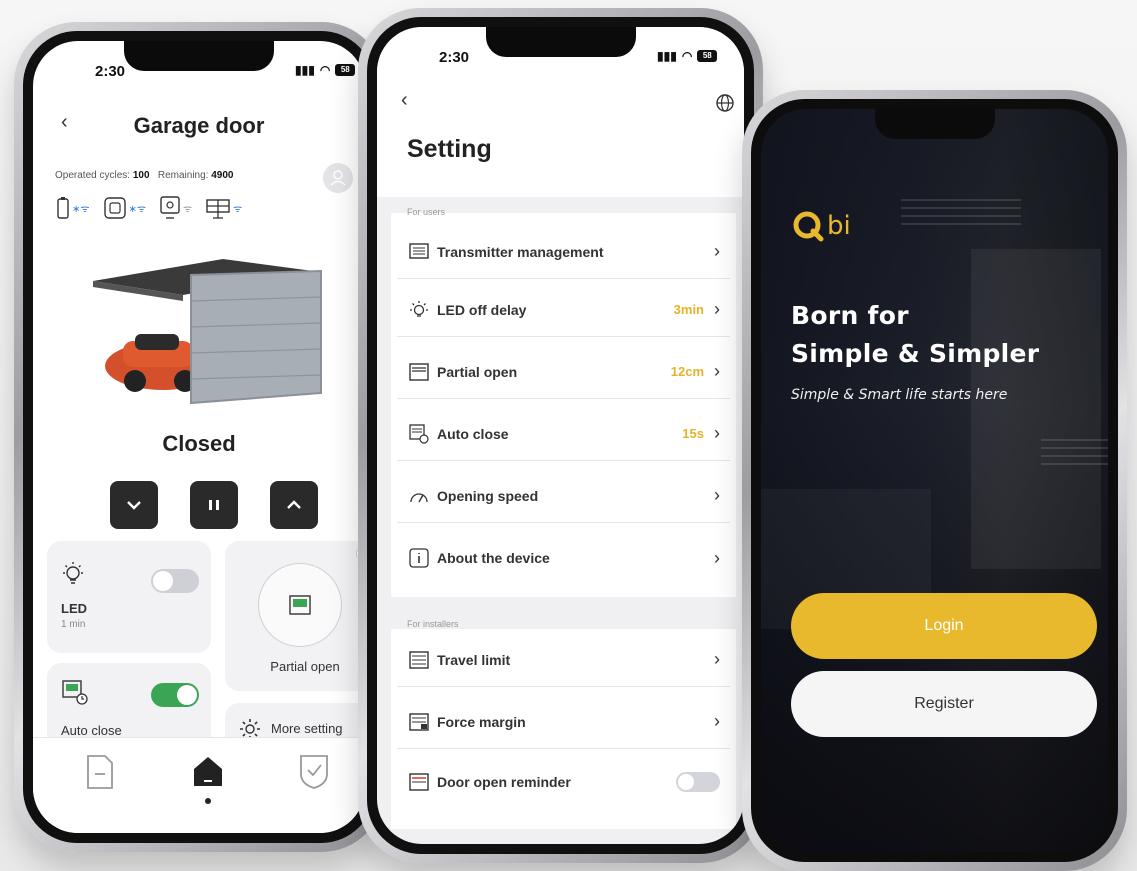  What do you see at coordinates (419, 722) in the screenshot?
I see `force-margin-icon` at bounding box center [419, 722].